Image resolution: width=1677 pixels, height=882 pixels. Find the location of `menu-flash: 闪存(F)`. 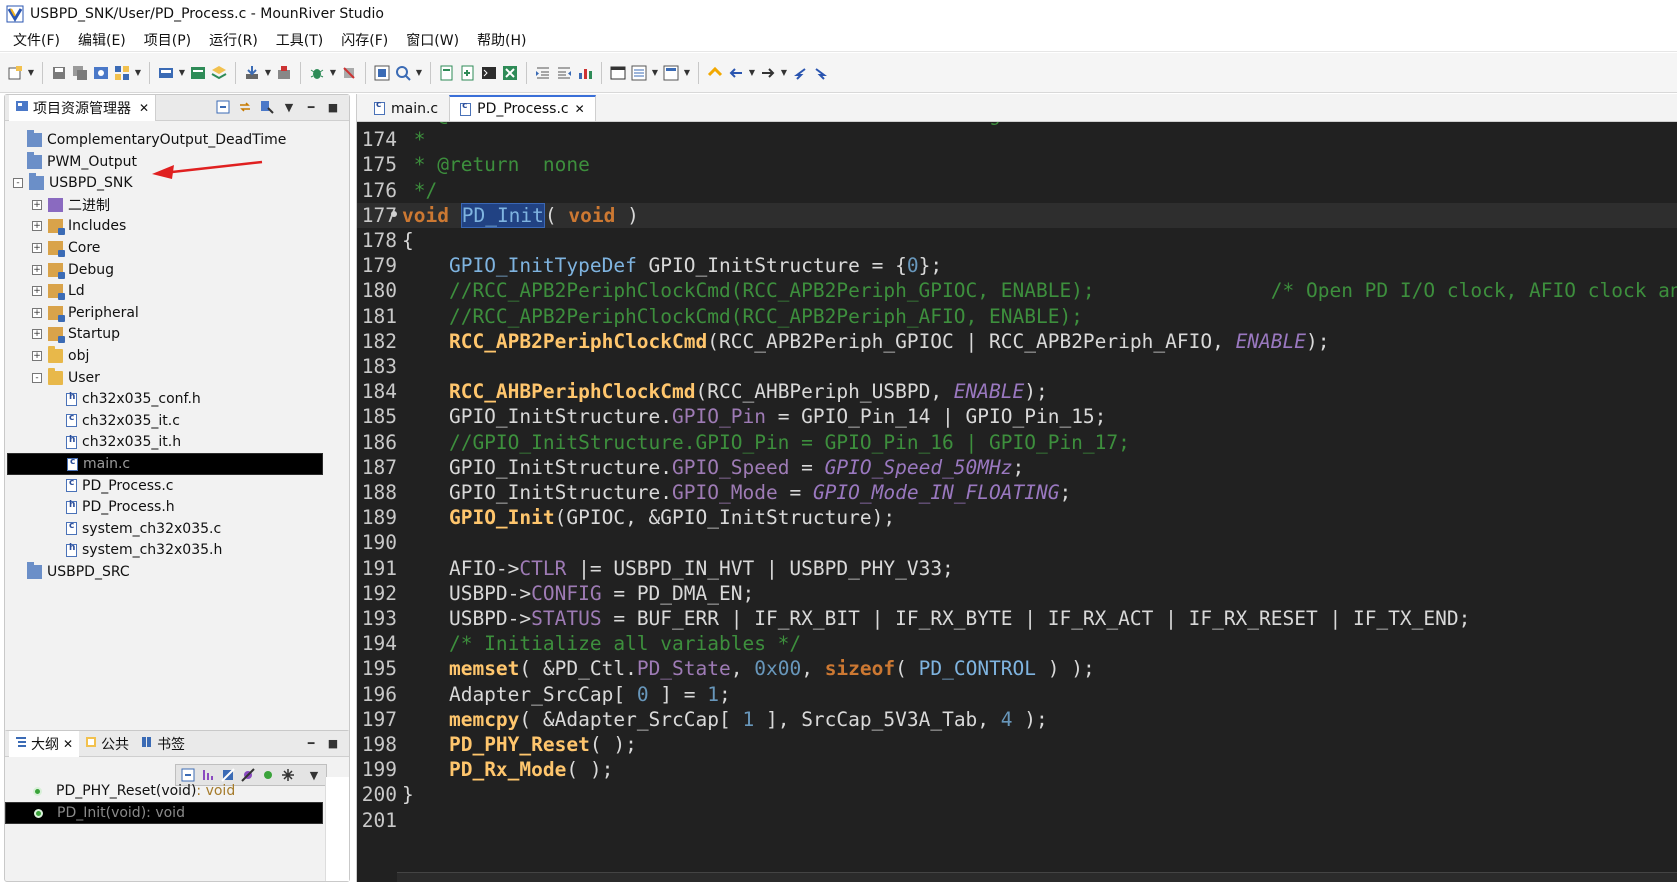

menu-flash: 闪存(F) is located at coordinates (364, 40).